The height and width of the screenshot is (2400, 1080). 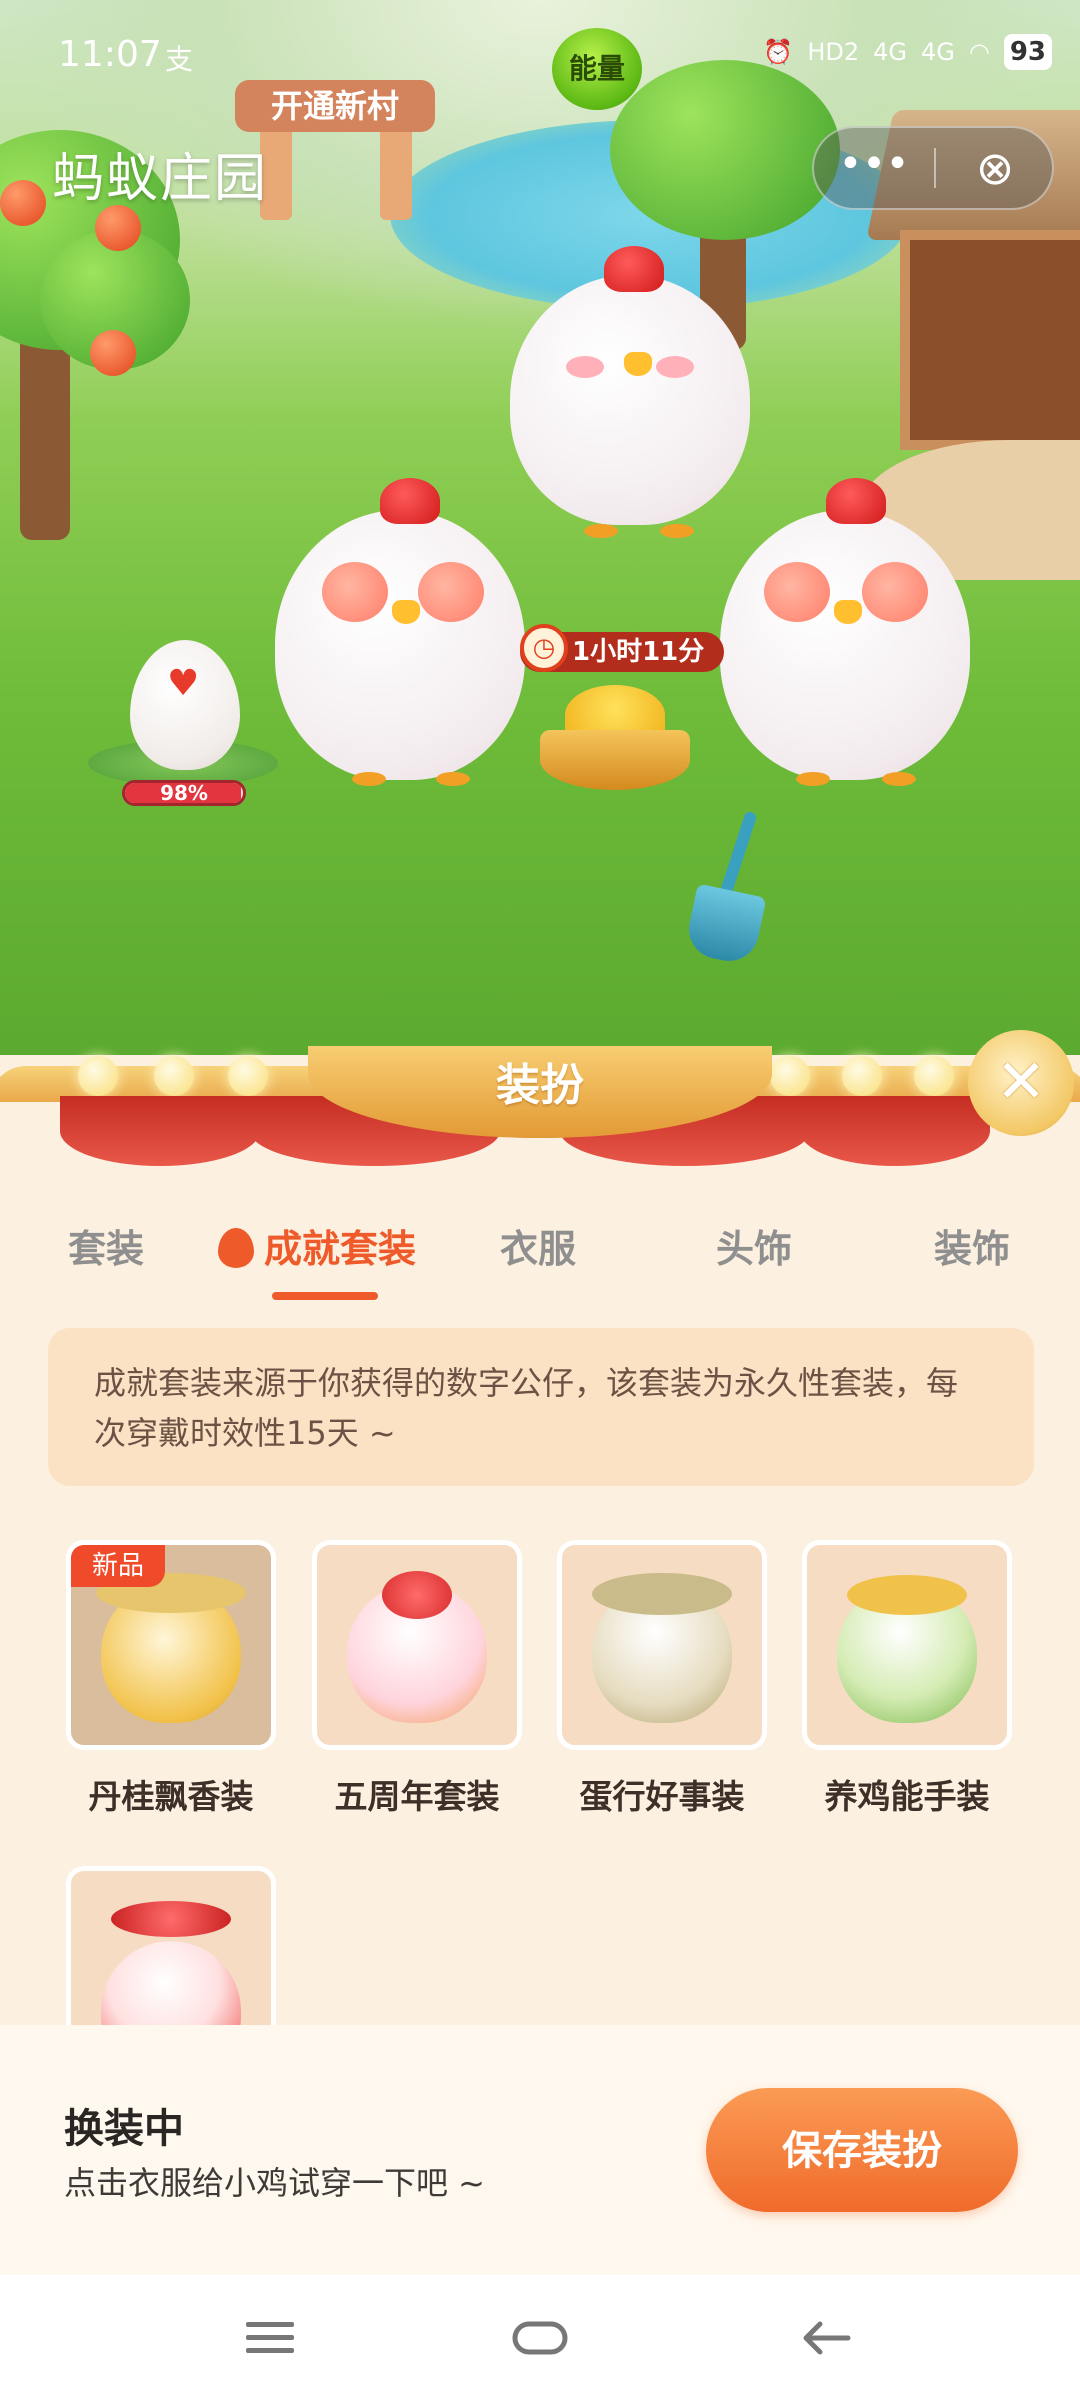 What do you see at coordinates (907, 1796) in the screenshot?
I see `outfit-label: 养鸡能手装` at bounding box center [907, 1796].